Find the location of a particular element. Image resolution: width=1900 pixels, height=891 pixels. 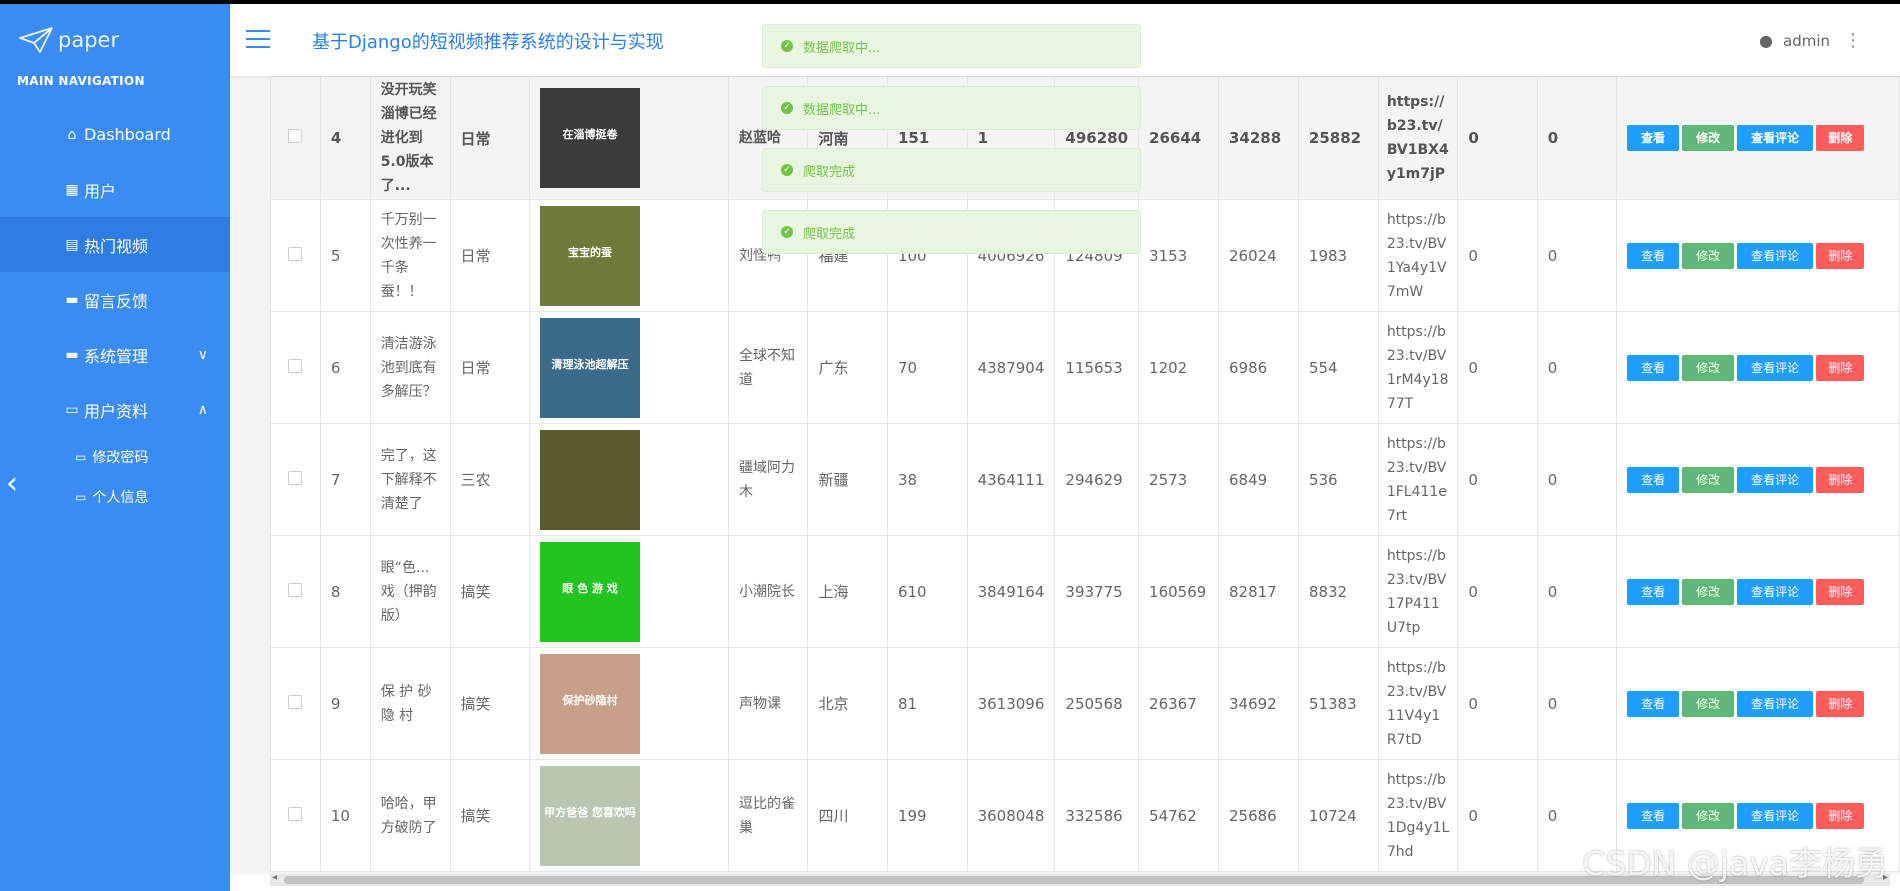

video-thumbnail: 宝宝的蚕 is located at coordinates (590, 255).